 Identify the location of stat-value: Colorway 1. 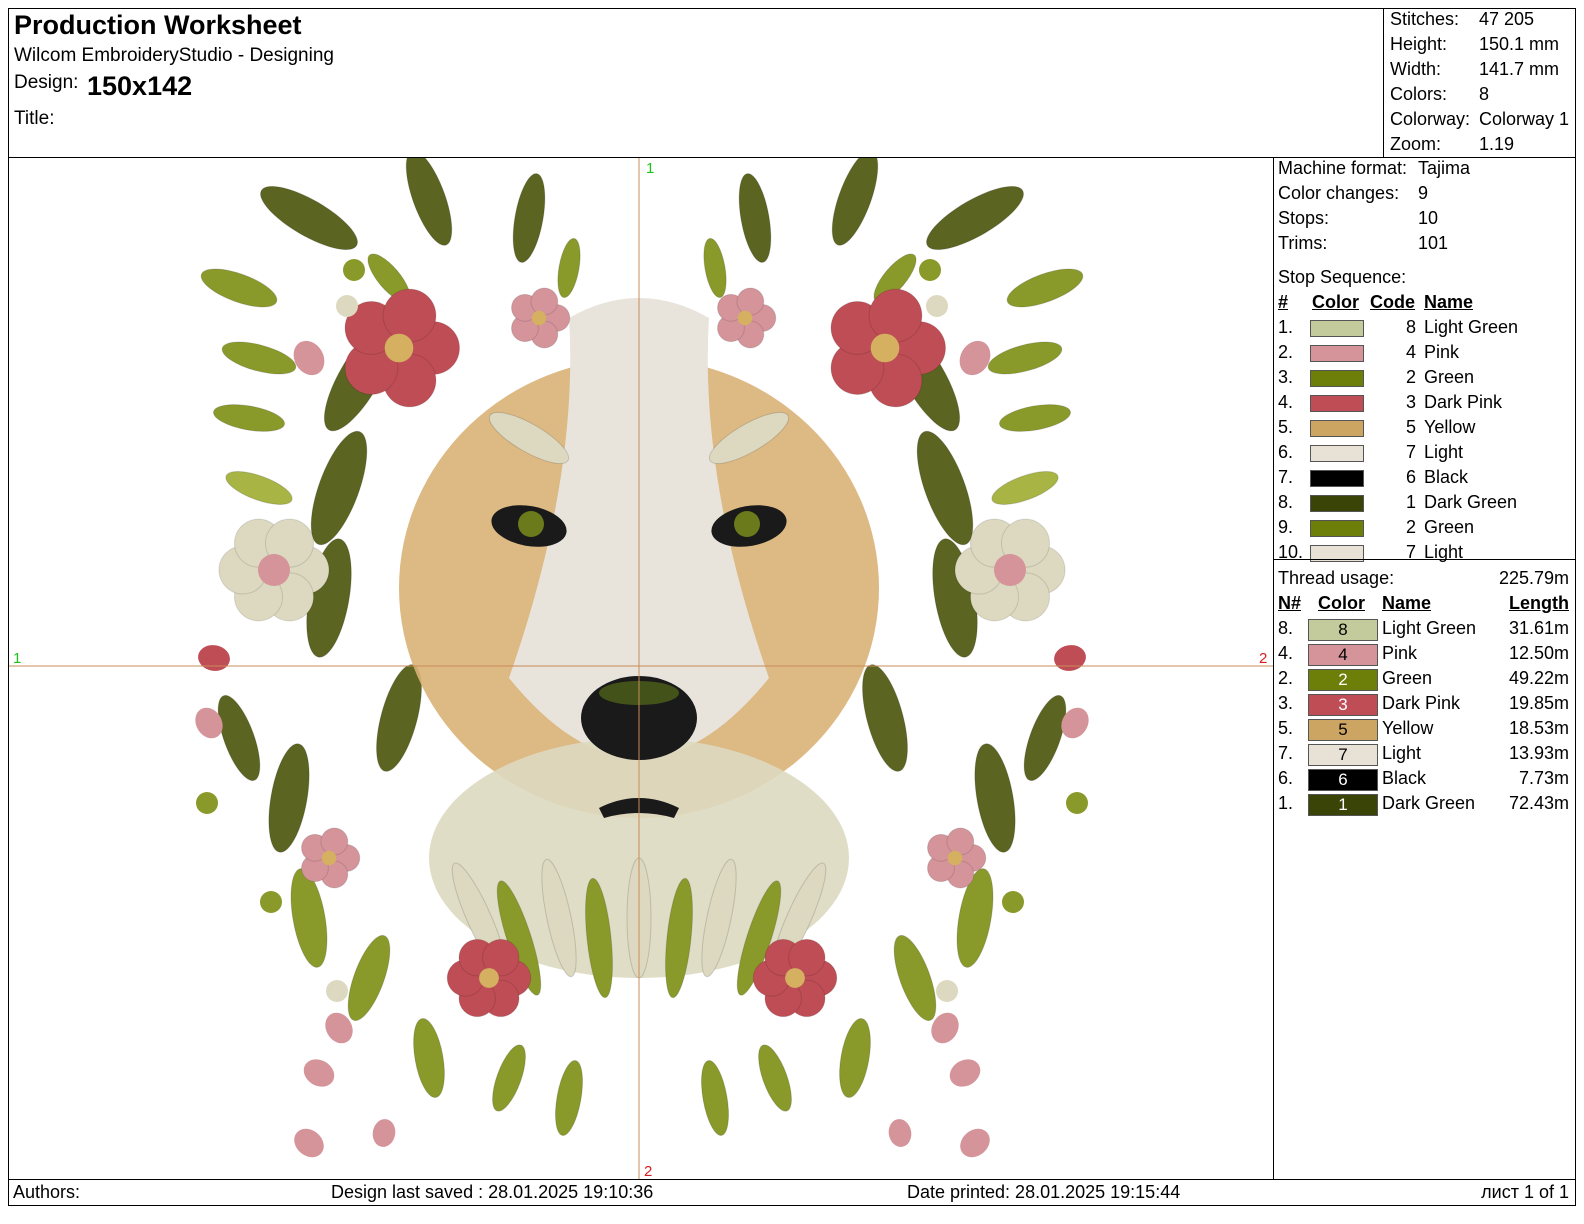
(1524, 119).